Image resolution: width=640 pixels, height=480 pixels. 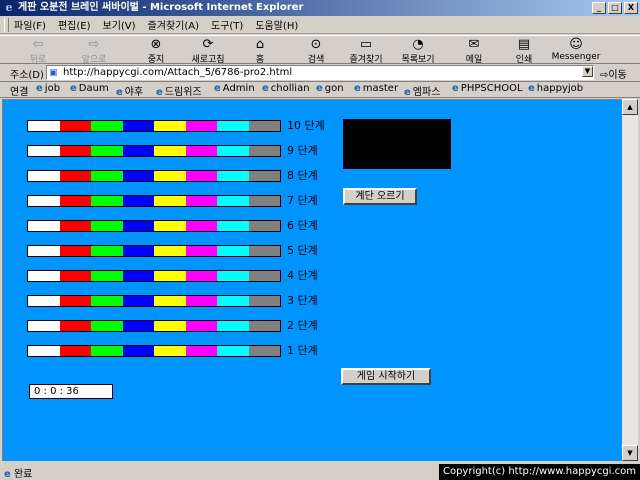 What do you see at coordinates (179, 90) in the screenshot?
I see `link-dreamwiz: e 드림위즈` at bounding box center [179, 90].